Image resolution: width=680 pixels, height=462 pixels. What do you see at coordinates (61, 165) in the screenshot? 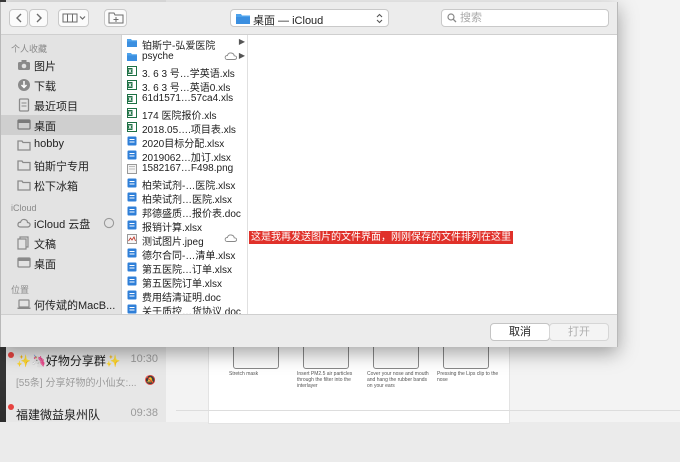
I see `sidebar-item-folder: 铂斯宁专用` at bounding box center [61, 165].